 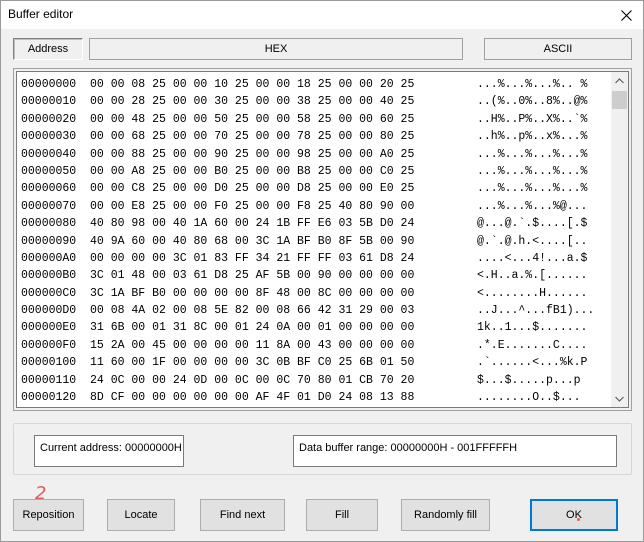 I want to click on vertical-scrollbar, so click(x=619, y=239).